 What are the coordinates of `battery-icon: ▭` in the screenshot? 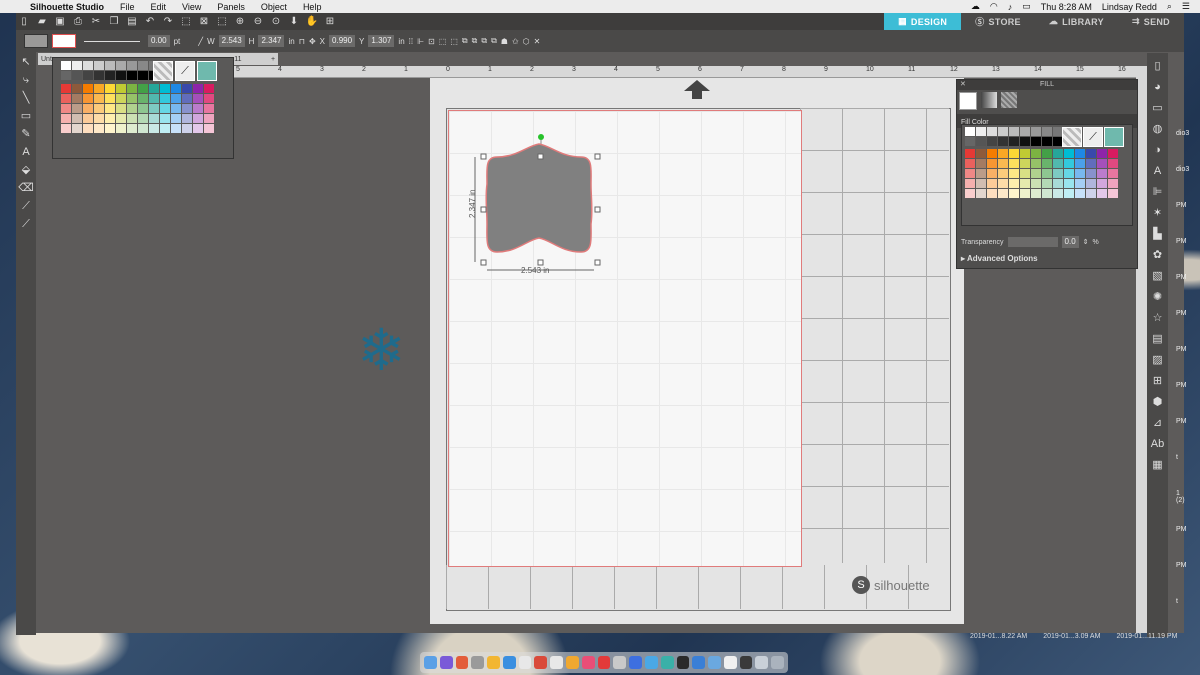 It's located at (1026, 6).